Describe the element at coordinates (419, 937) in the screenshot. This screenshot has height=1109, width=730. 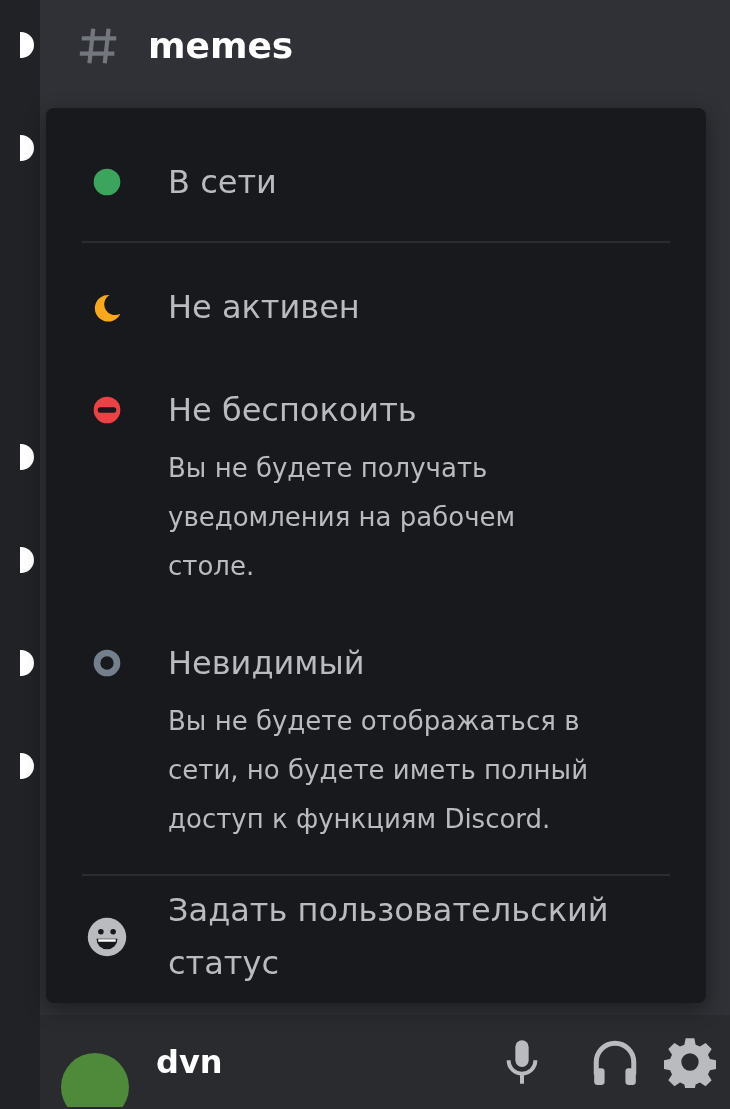
I see `status-option: Задать пользовательский статус` at that location.